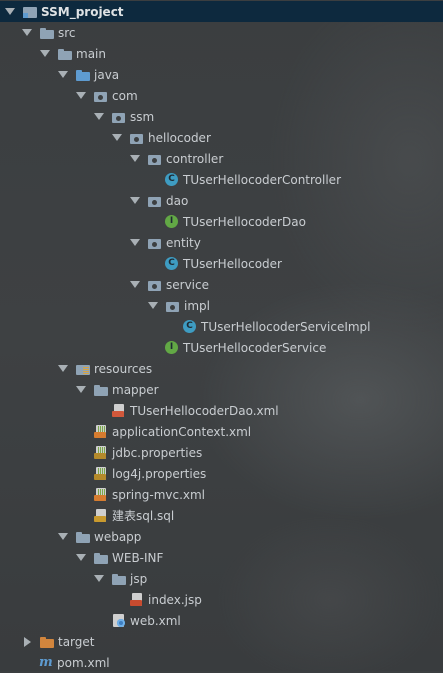  What do you see at coordinates (221, 284) in the screenshot?
I see `tree-row-service: service` at bounding box center [221, 284].